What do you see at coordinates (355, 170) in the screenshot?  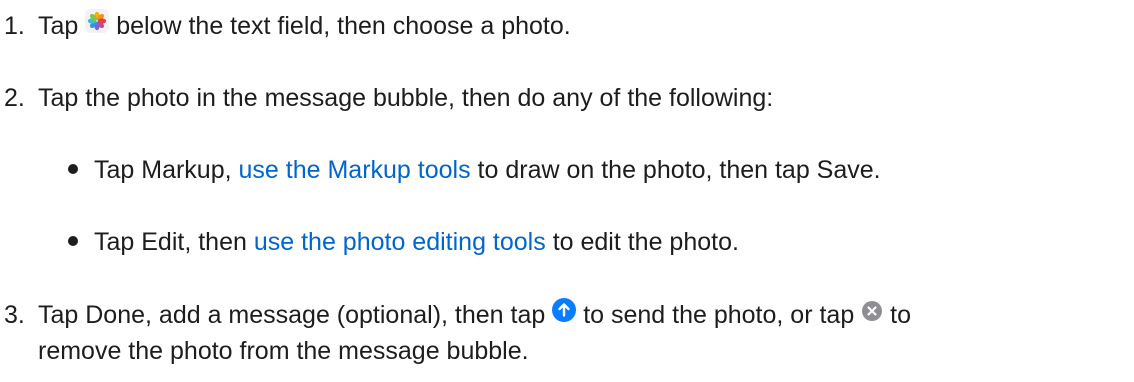 I see `markup-tools-link: use the Markup tools` at bounding box center [355, 170].